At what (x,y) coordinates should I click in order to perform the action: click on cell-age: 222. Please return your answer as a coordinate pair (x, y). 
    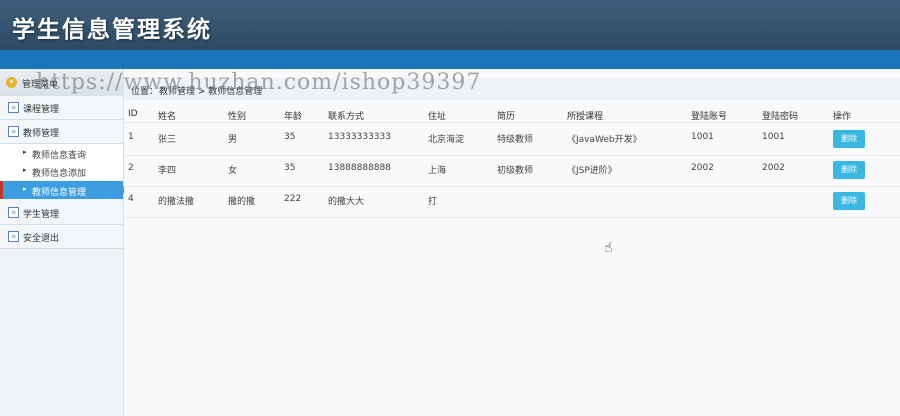
    Looking at the image, I should click on (293, 199).